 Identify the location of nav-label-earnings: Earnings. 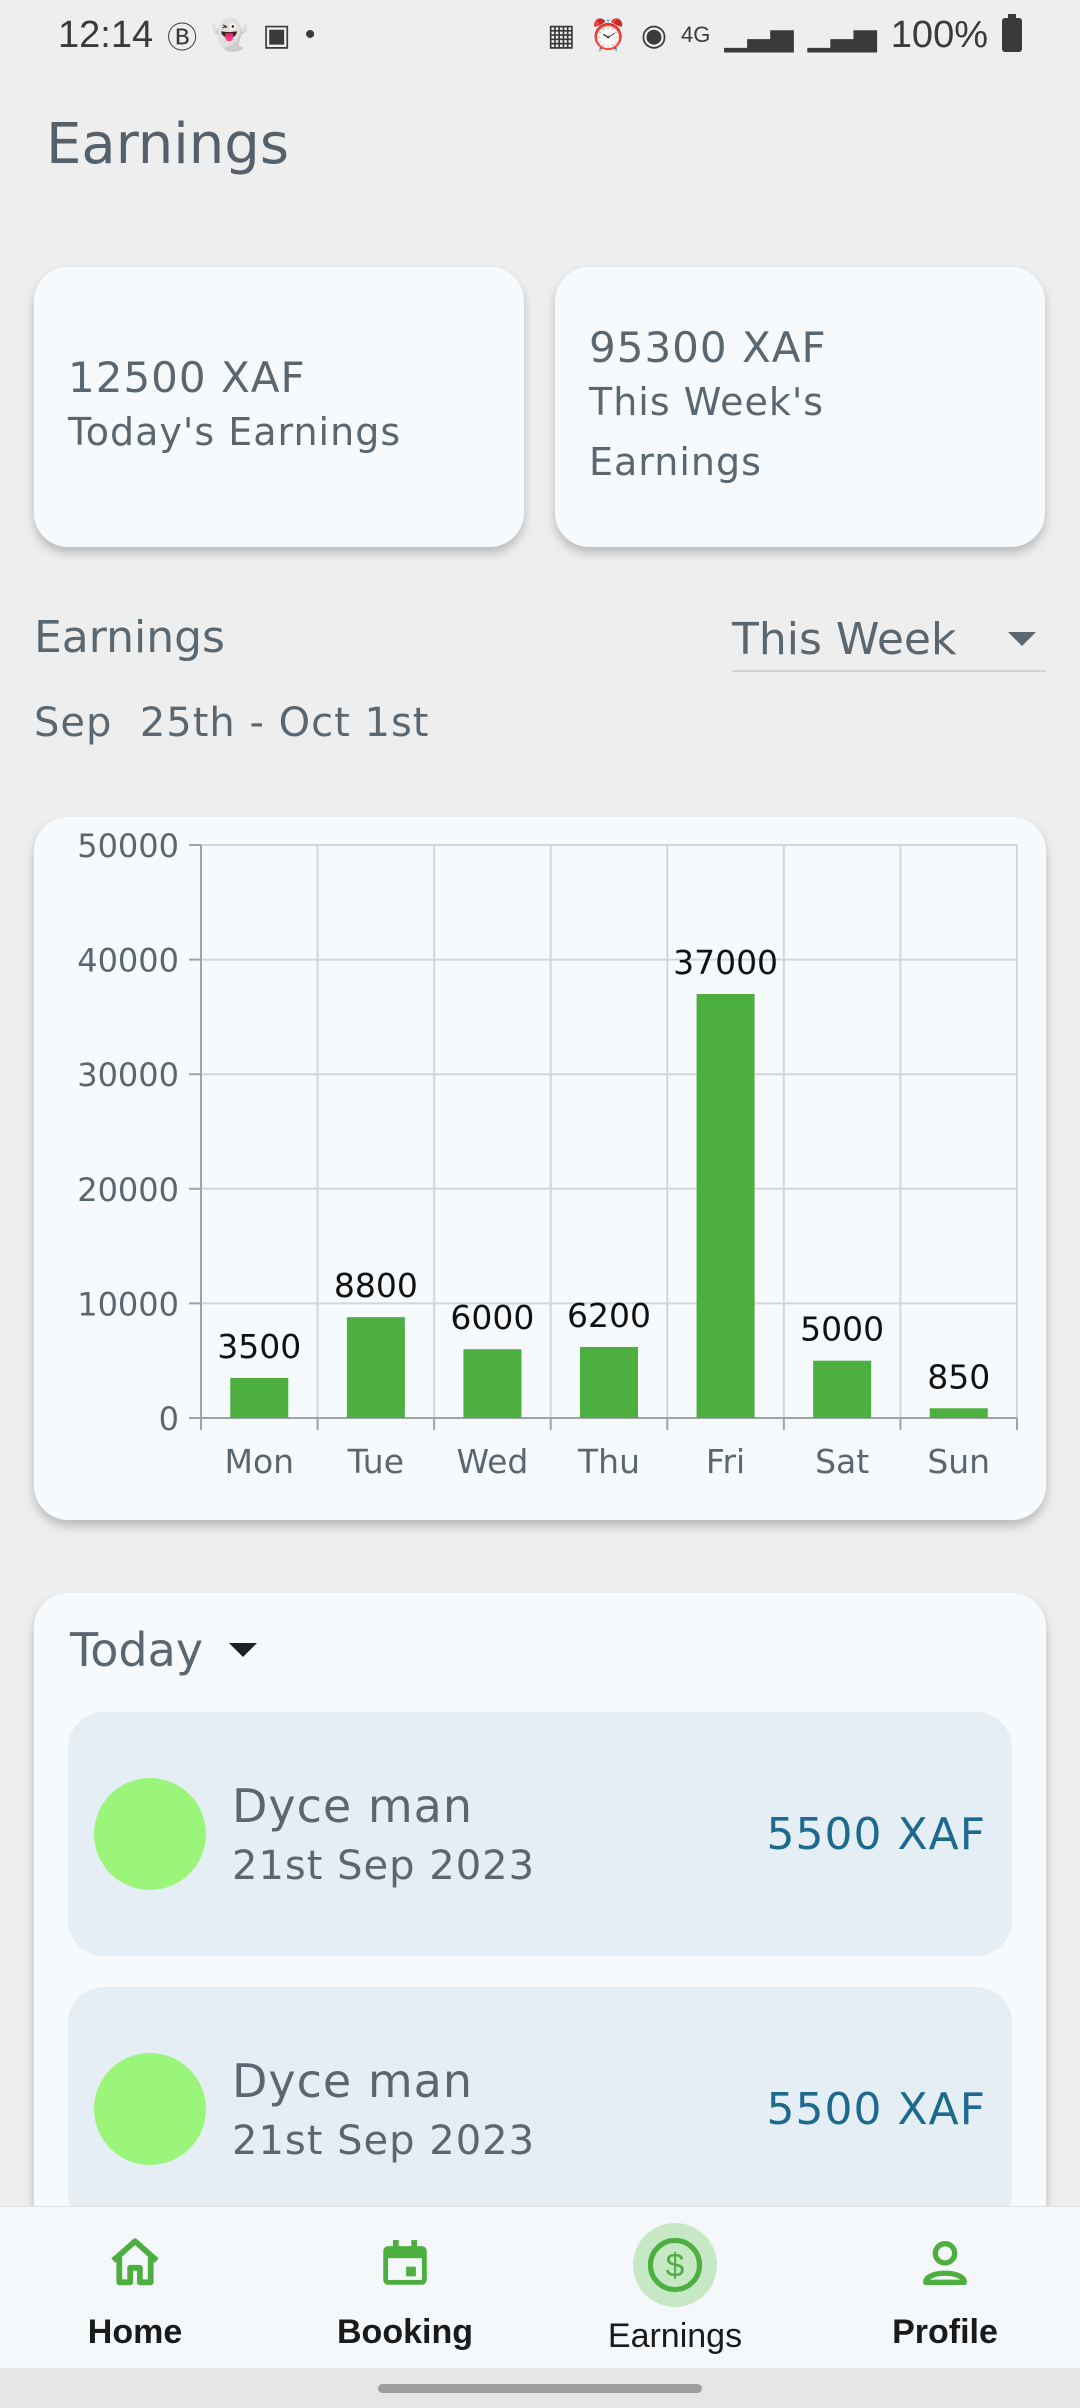
(675, 2336).